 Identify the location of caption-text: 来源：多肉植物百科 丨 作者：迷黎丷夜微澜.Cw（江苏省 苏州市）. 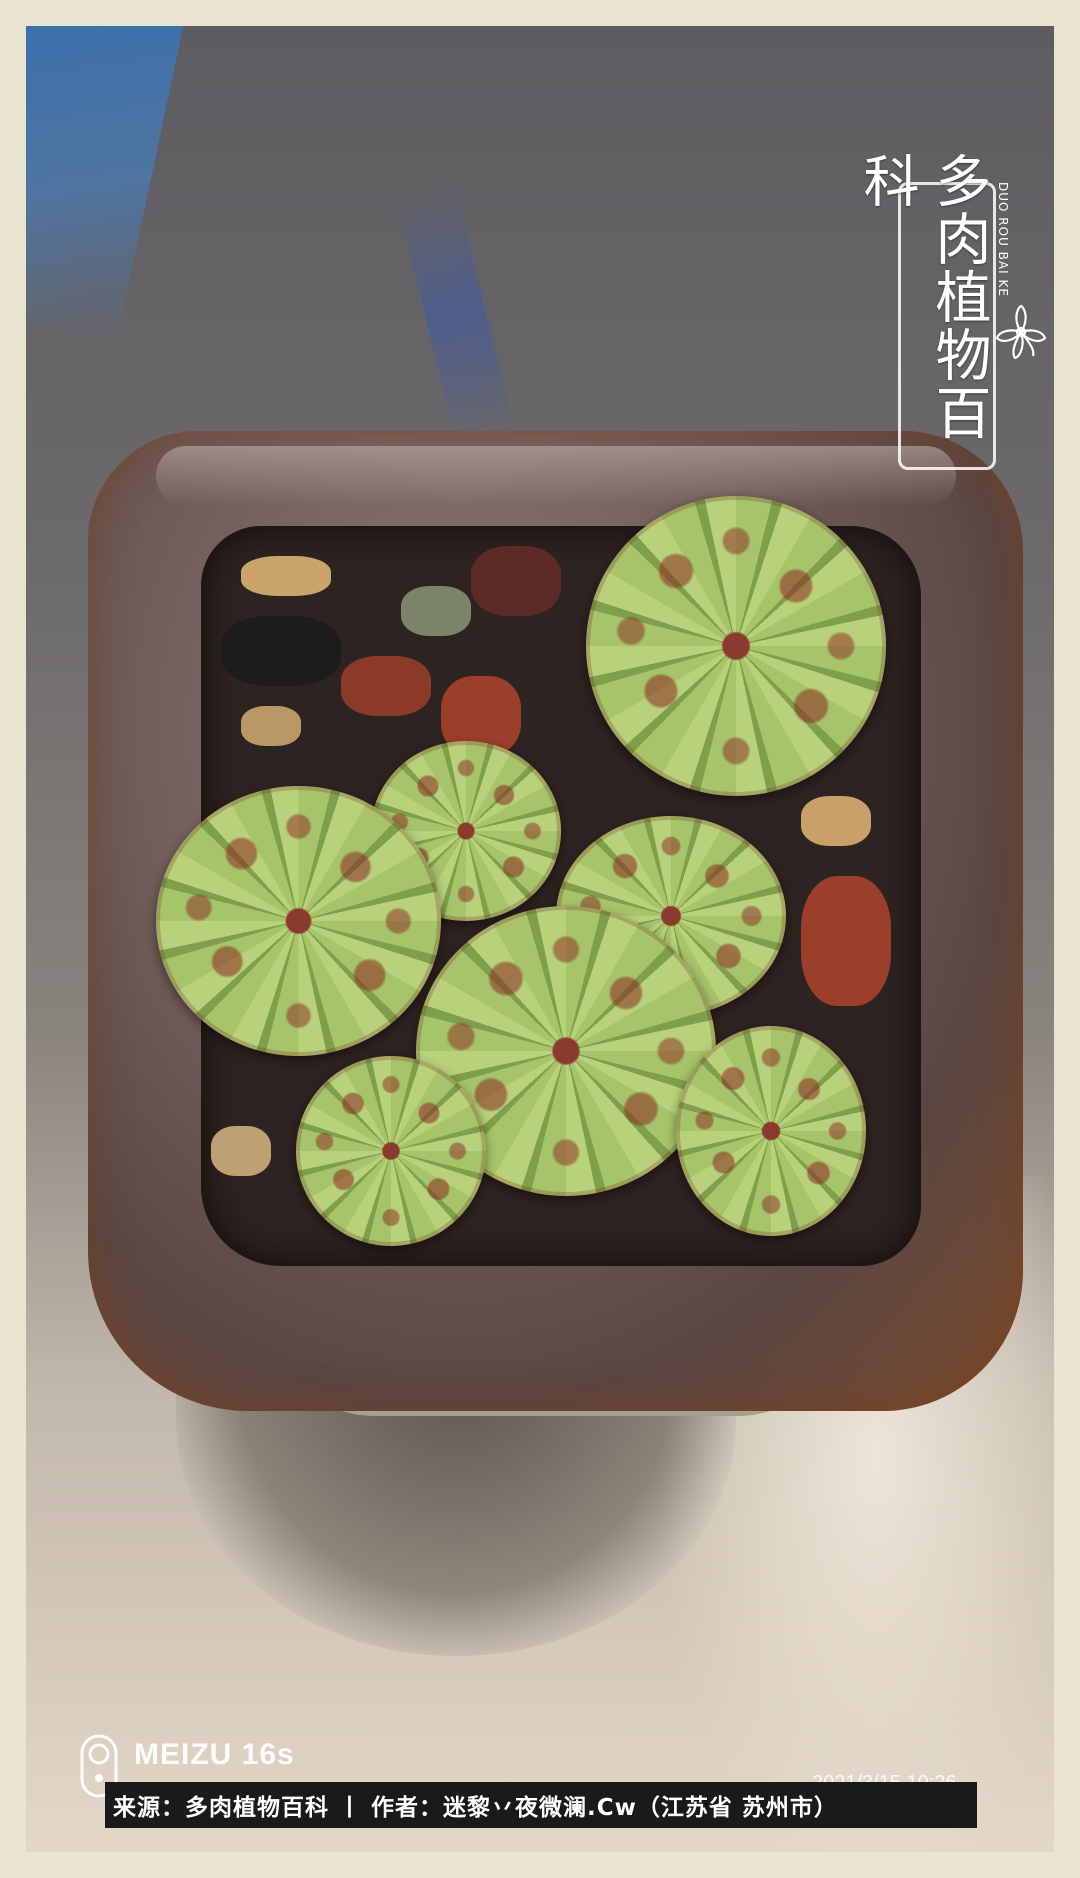
(475, 1808).